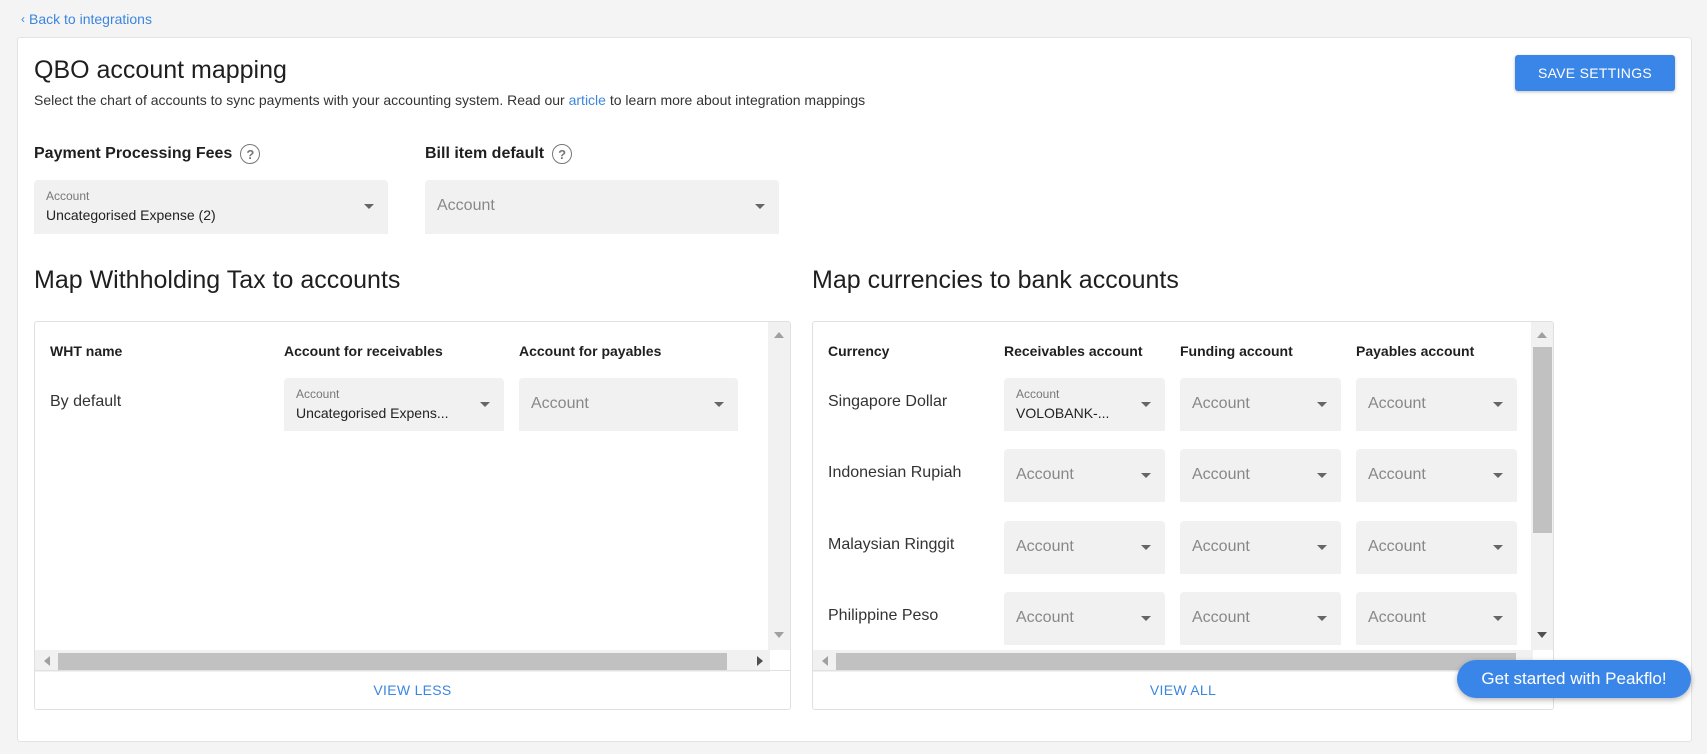 The width and height of the screenshot is (1707, 754). I want to click on column-header-receivables-account: Receivables account, so click(1073, 351).